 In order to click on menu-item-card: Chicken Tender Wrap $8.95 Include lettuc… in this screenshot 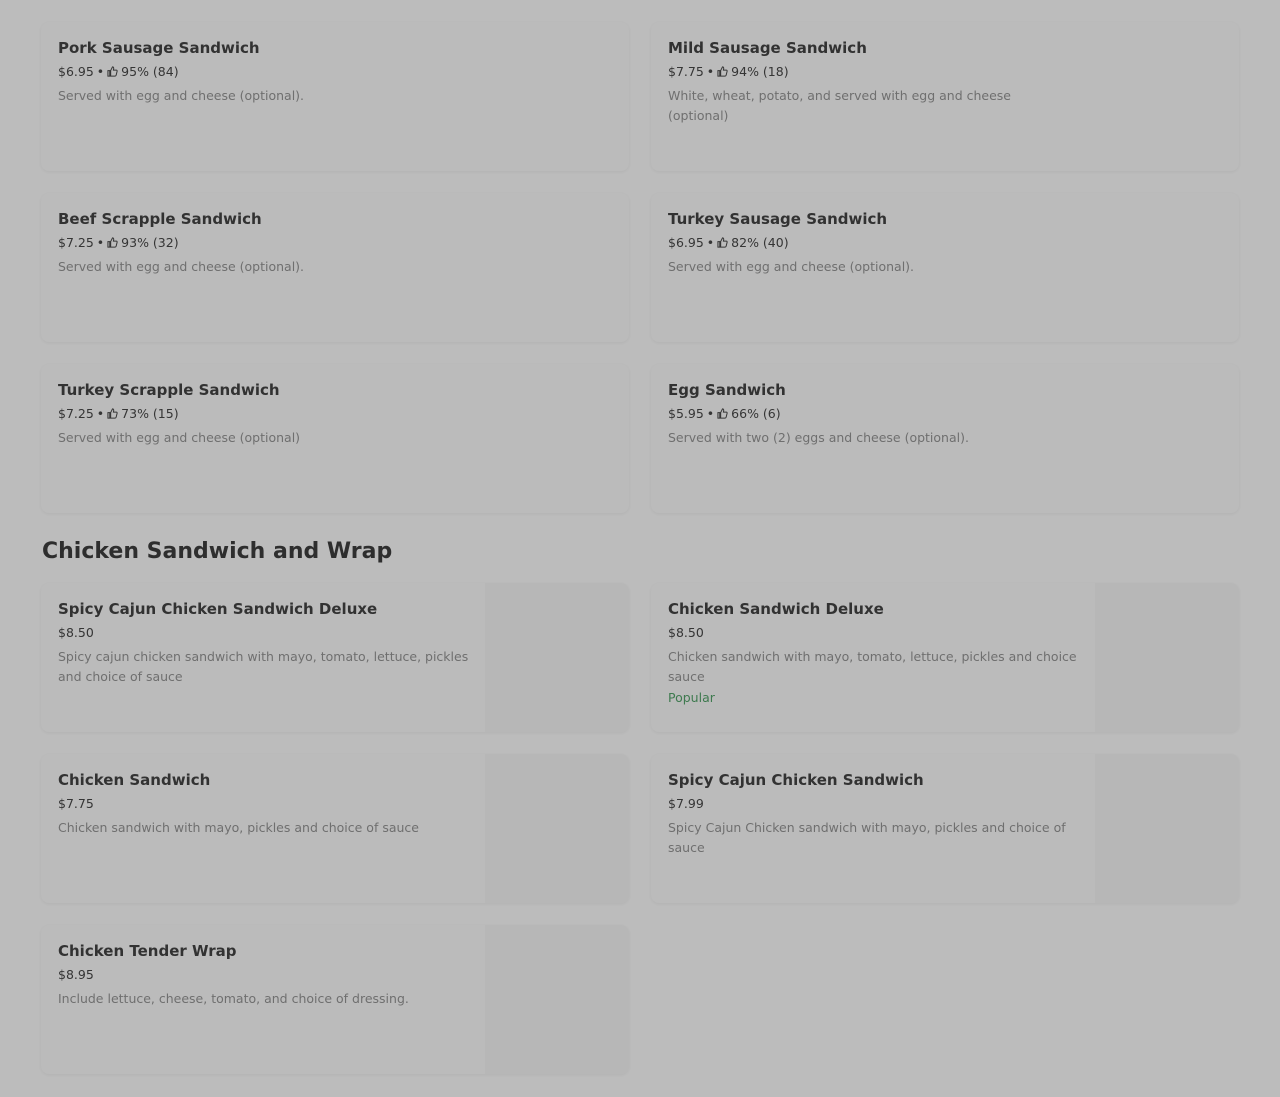, I will do `click(335, 999)`.